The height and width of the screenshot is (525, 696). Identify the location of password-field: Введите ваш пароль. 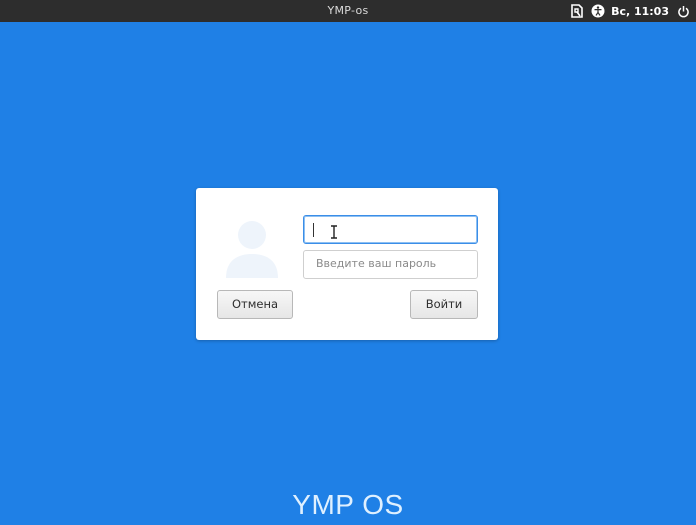
(390, 264).